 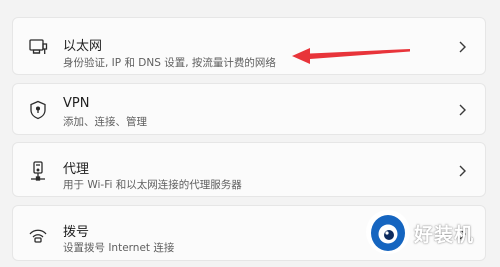 I want to click on vpn-title: VPN, so click(x=76, y=103).